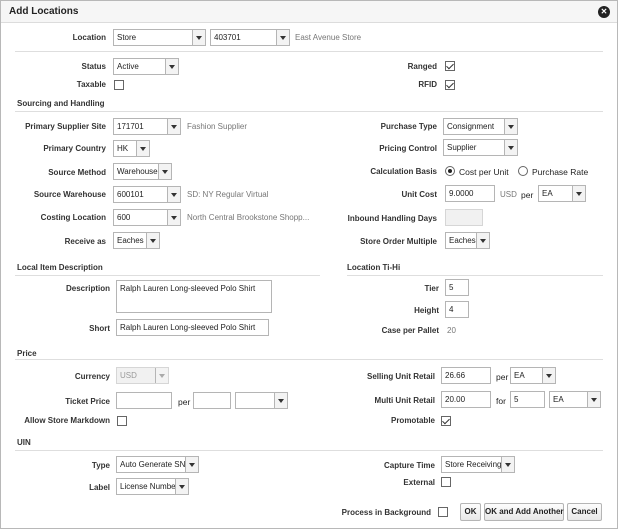 This screenshot has height=529, width=618. What do you see at coordinates (87, 401) in the screenshot?
I see `ticket-price-label: Ticket Price` at bounding box center [87, 401].